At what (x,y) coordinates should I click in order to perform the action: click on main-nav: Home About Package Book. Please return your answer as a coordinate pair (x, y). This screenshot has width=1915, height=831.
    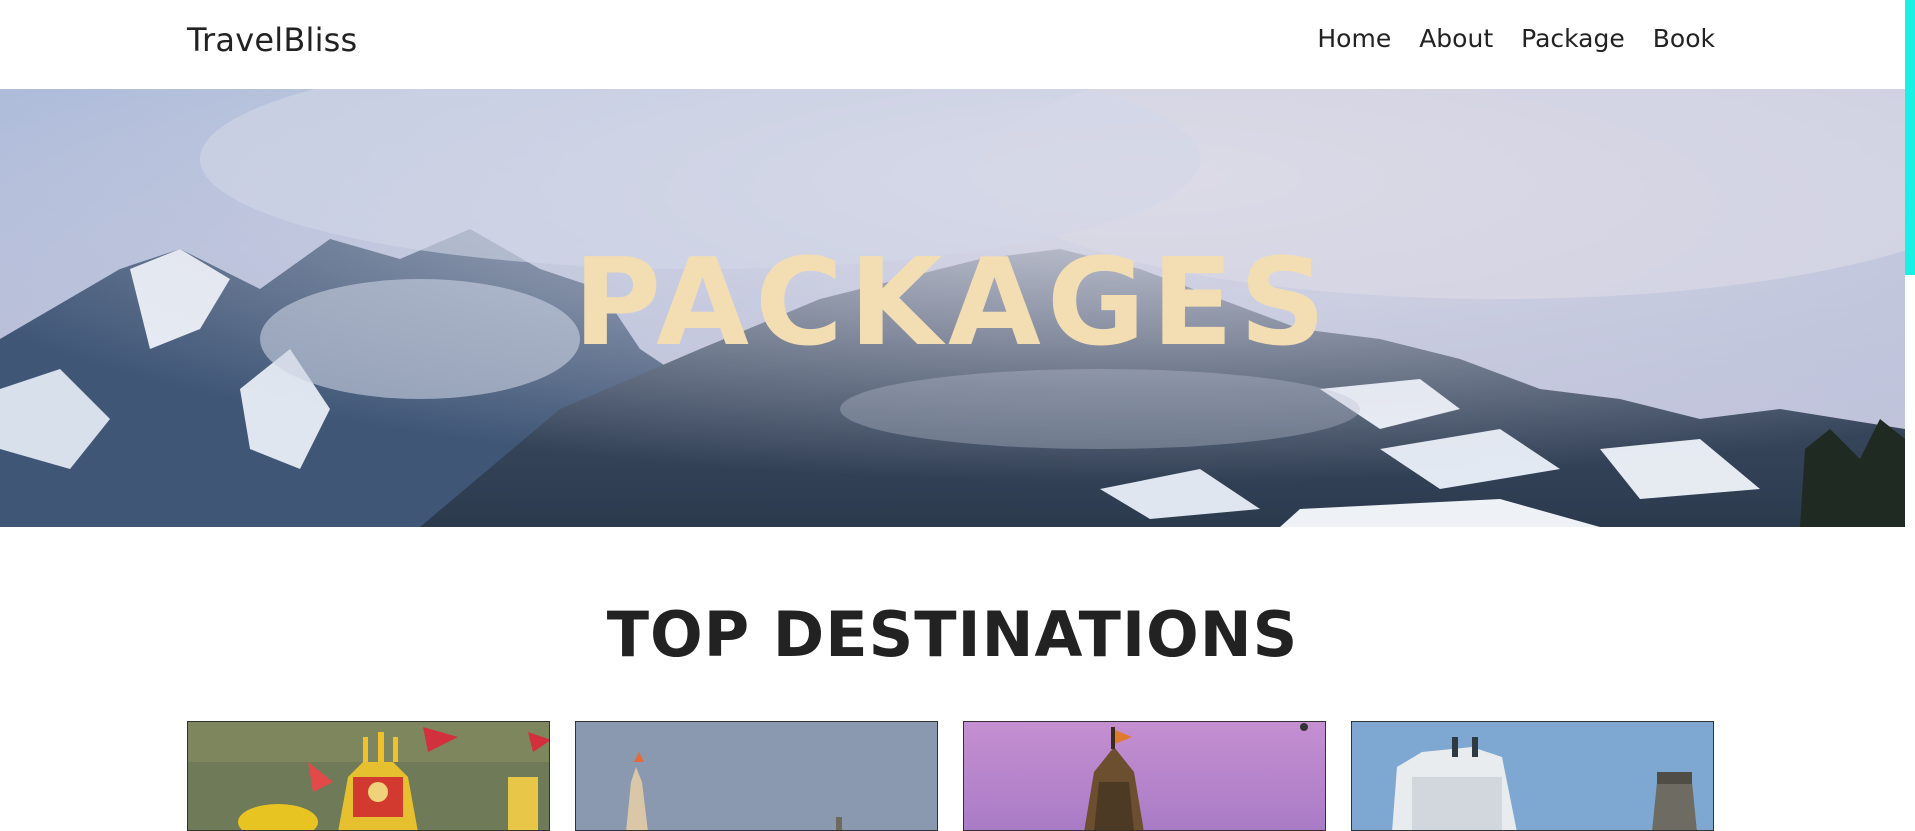
    Looking at the image, I should click on (1516, 39).